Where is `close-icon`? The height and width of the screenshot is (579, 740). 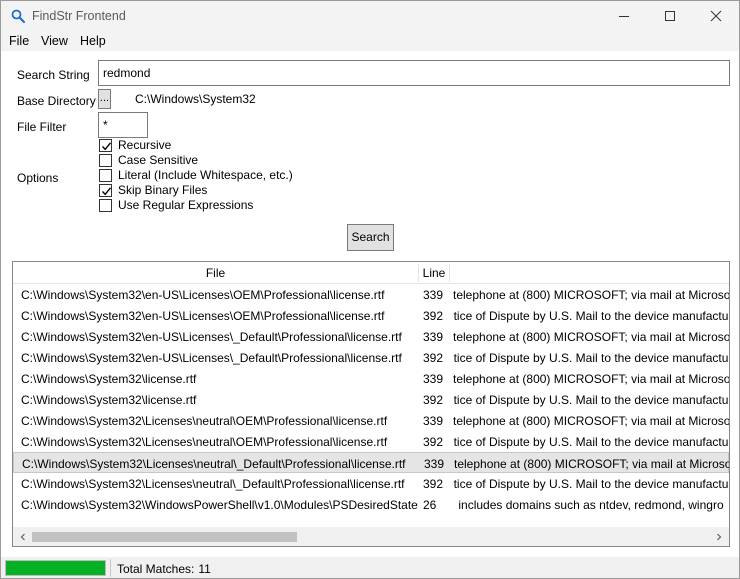
close-icon is located at coordinates (716, 16).